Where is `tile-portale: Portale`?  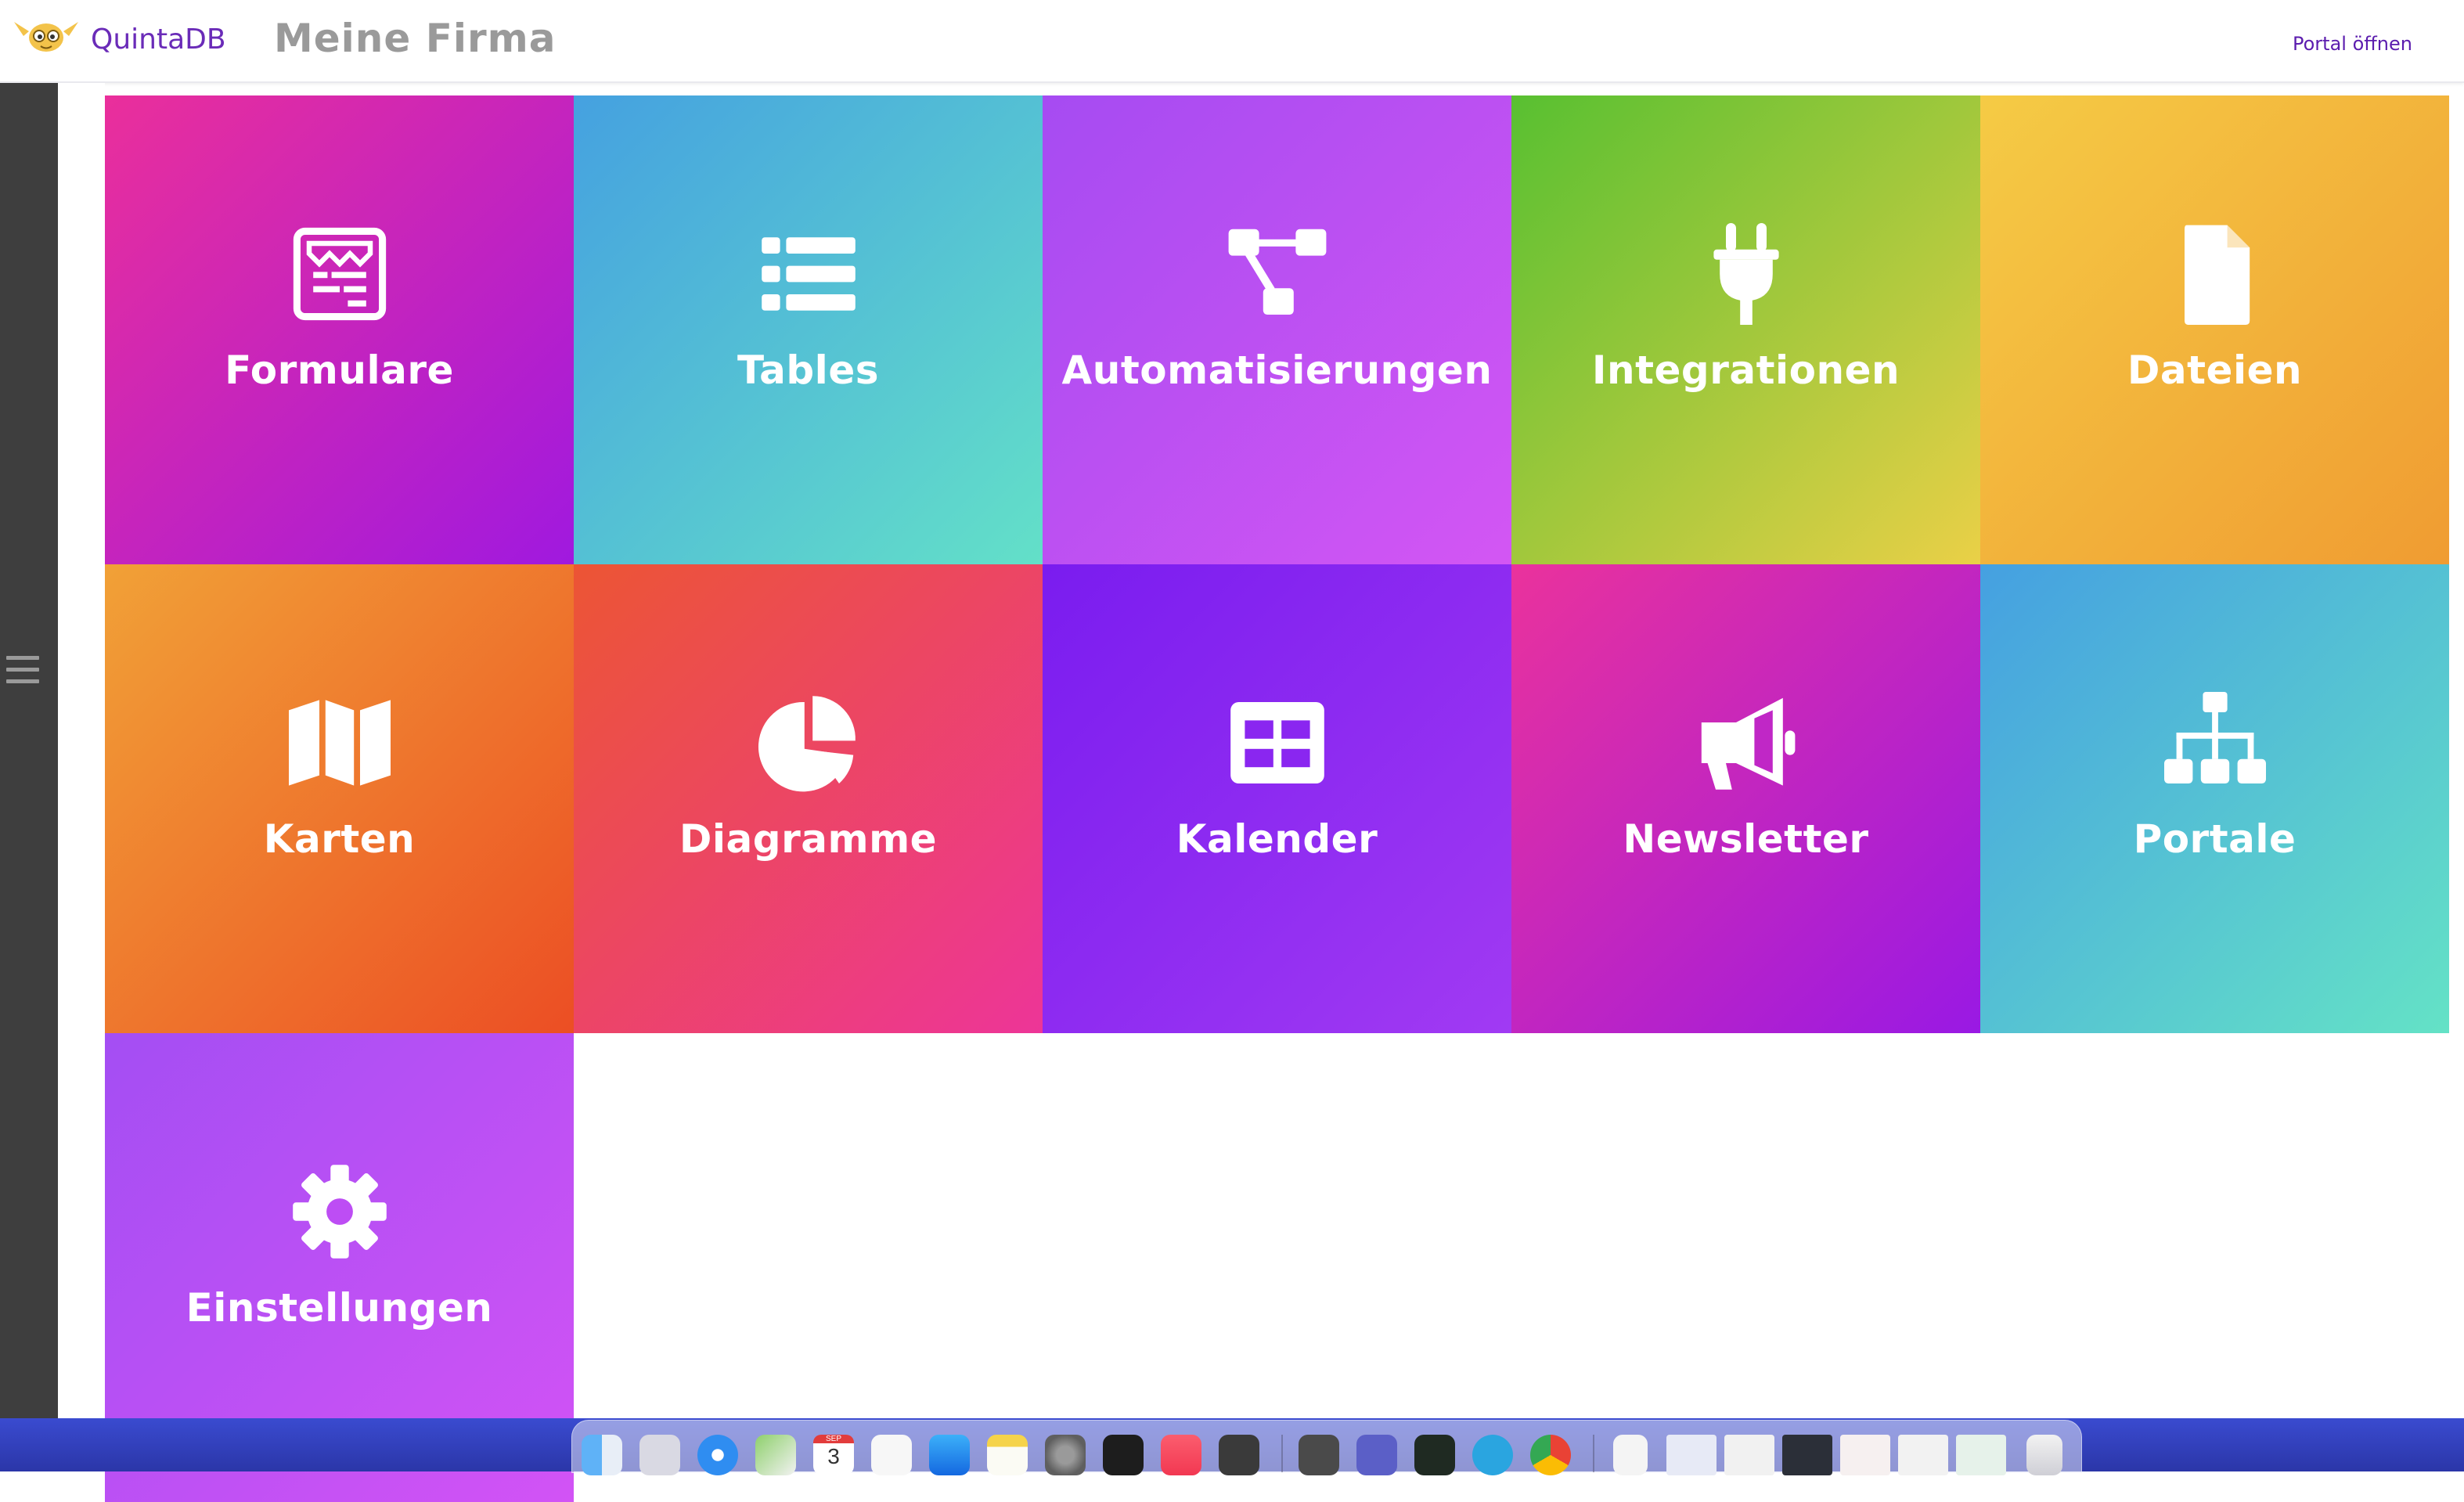
tile-portale: Portale is located at coordinates (2215, 798).